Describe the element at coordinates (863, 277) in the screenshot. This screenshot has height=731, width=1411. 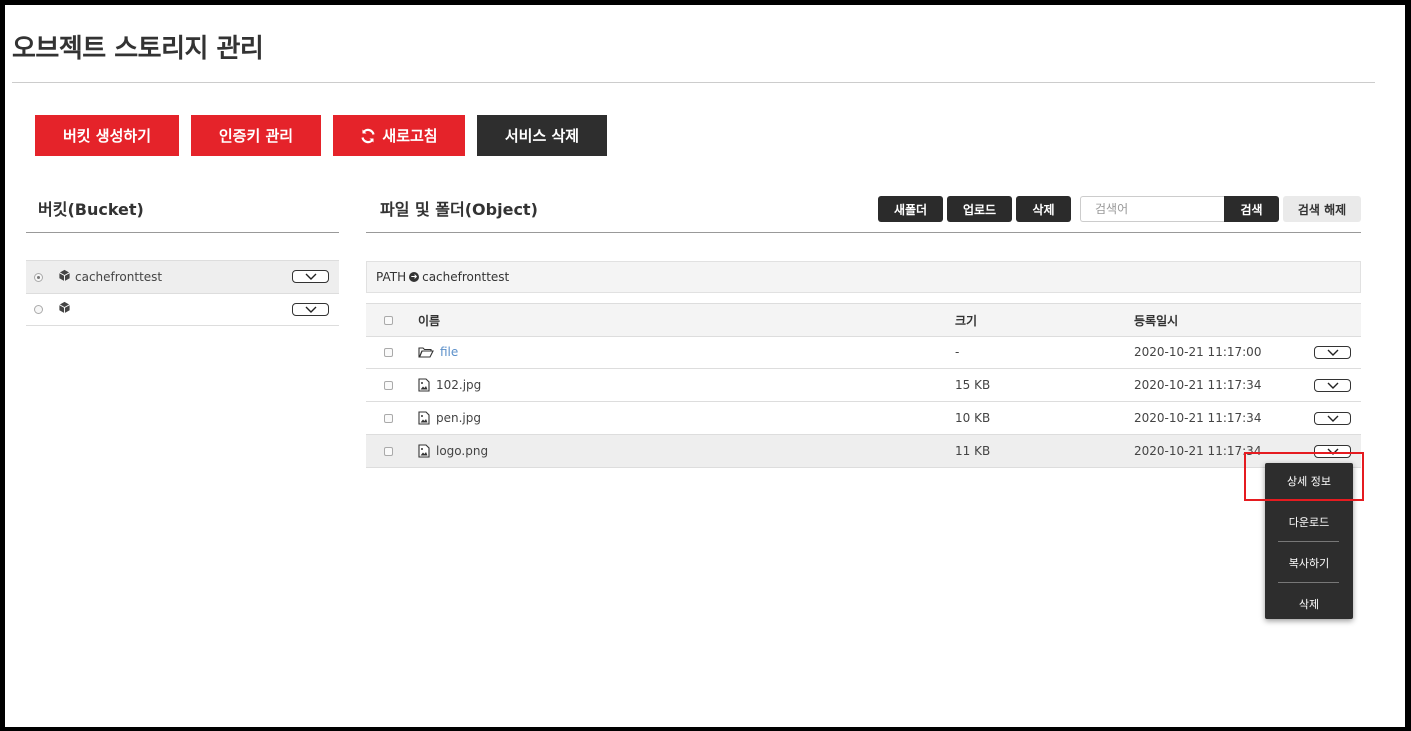
I see `path-breadcrumb: PATH ➜ cachefronttest` at that location.